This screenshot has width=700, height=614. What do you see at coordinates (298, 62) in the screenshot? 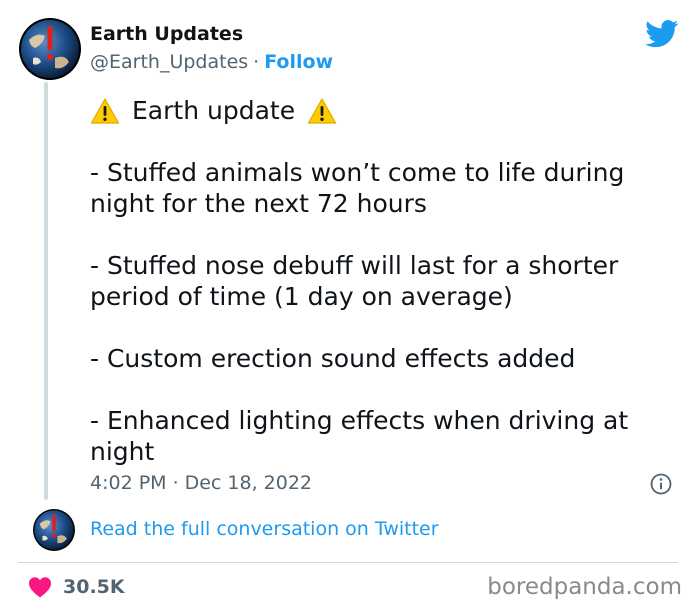
I see `follow-button: Follow` at bounding box center [298, 62].